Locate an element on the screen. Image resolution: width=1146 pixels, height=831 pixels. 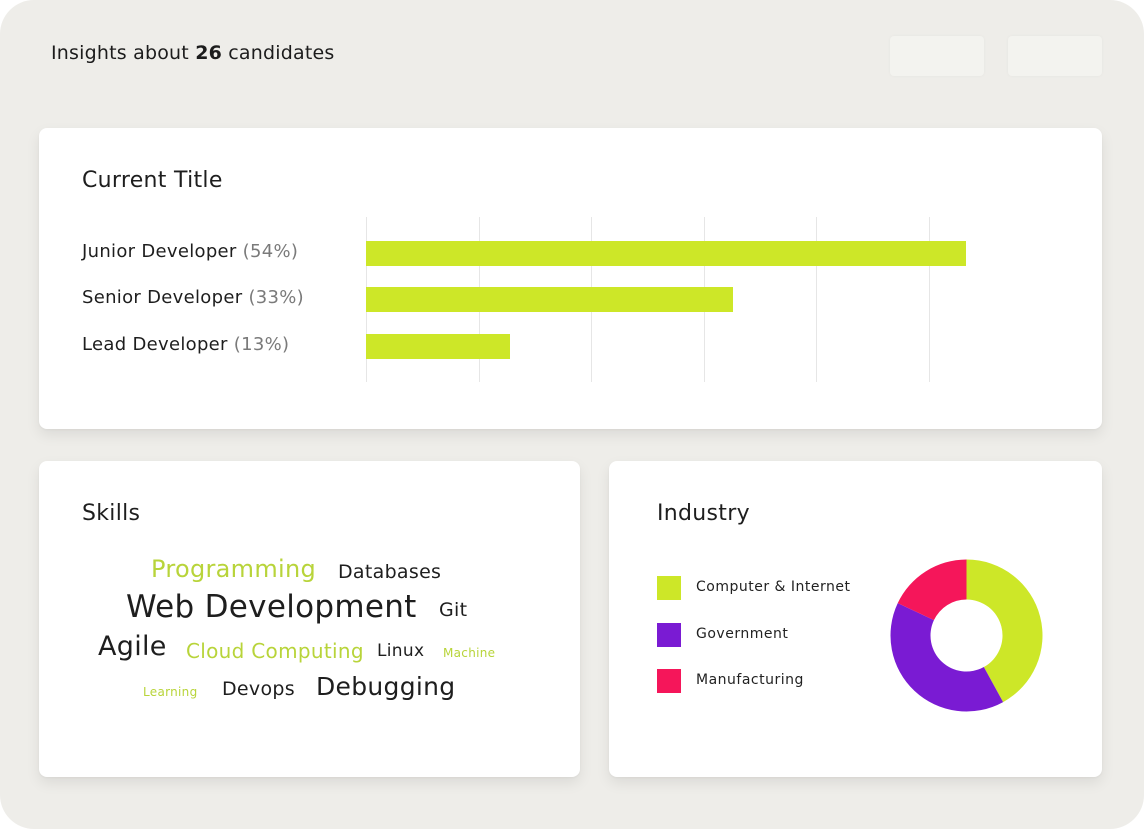
bar-senior-developer is located at coordinates (549, 299).